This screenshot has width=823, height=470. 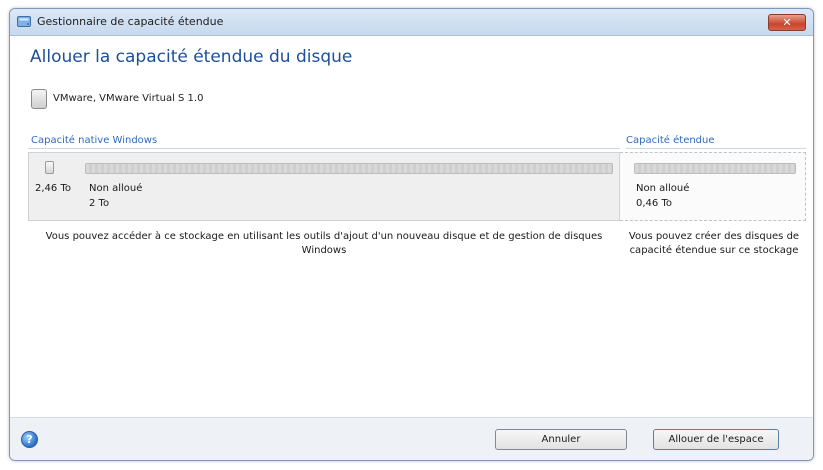 I want to click on extended-capacity-panel: Non alloué 0,46 To, so click(x=713, y=186).